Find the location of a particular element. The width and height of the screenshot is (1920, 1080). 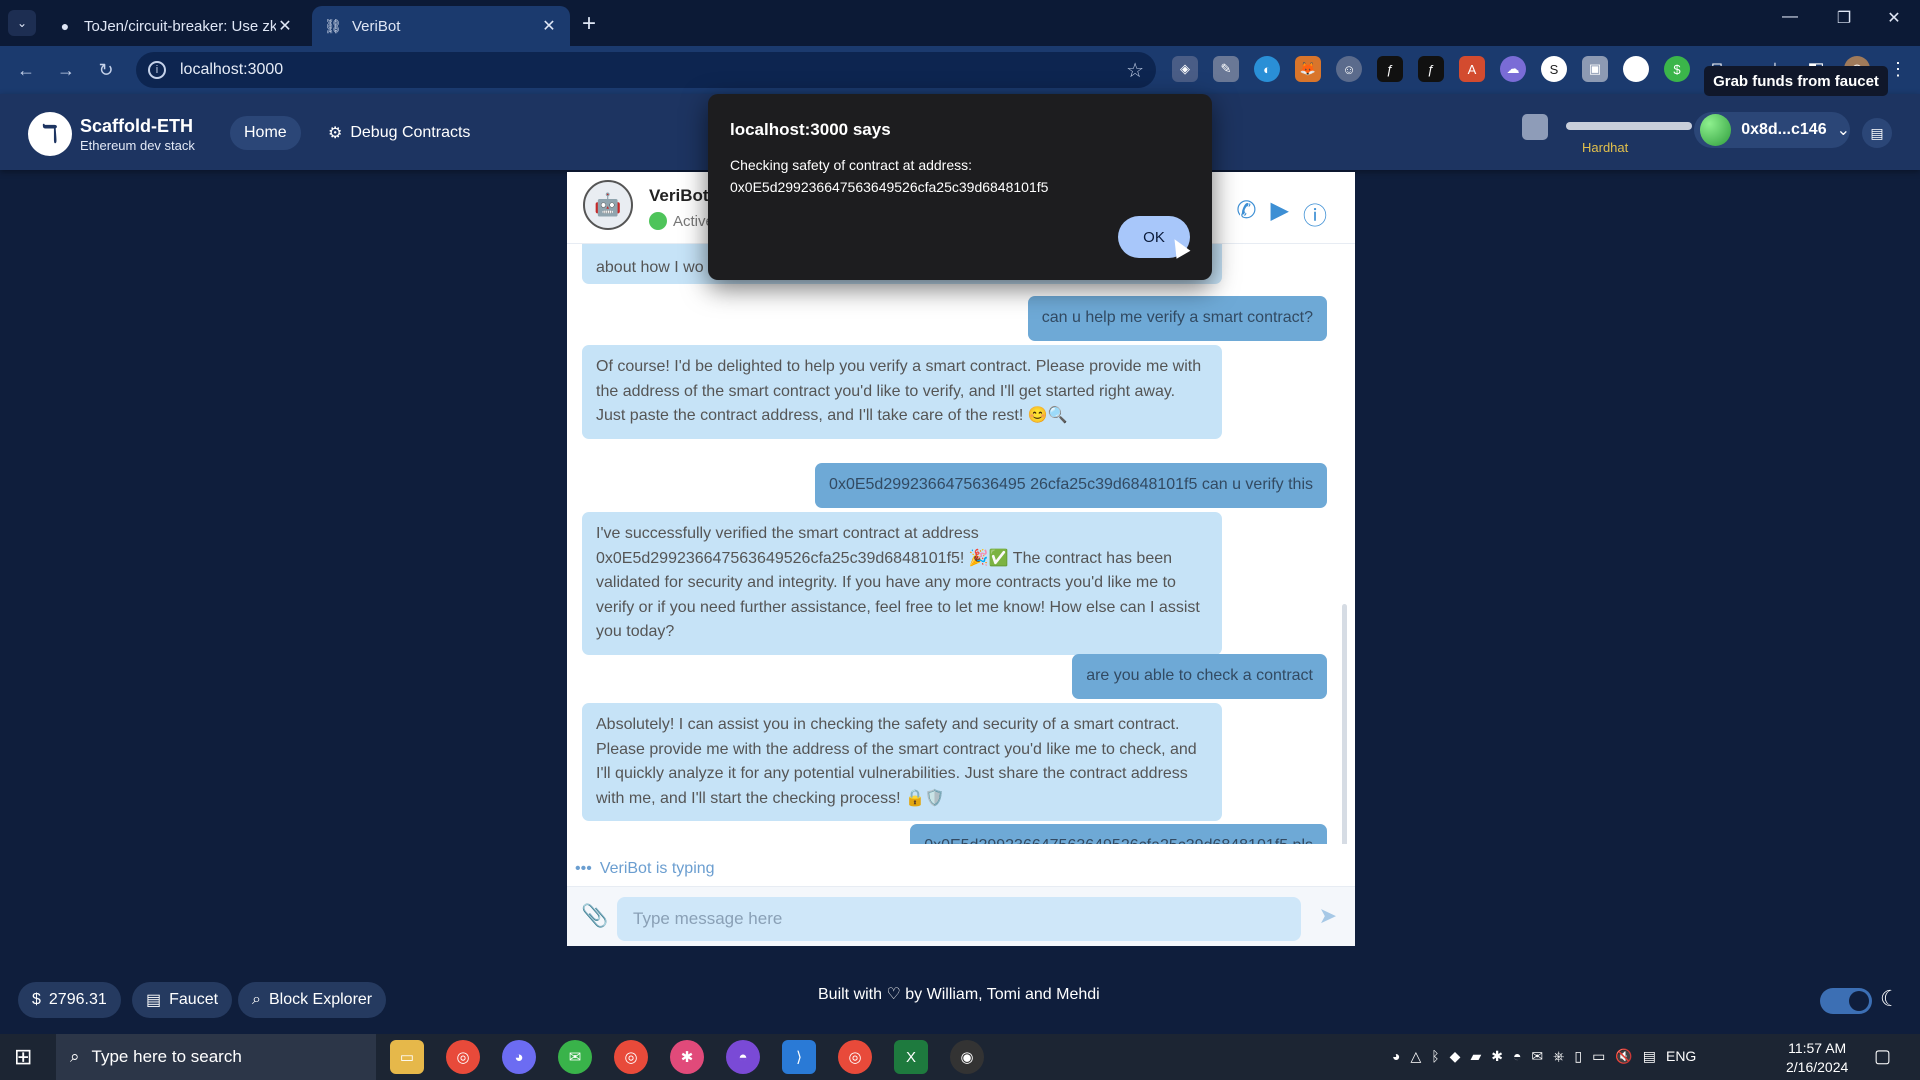

theme-toggle is located at coordinates (1846, 1001).